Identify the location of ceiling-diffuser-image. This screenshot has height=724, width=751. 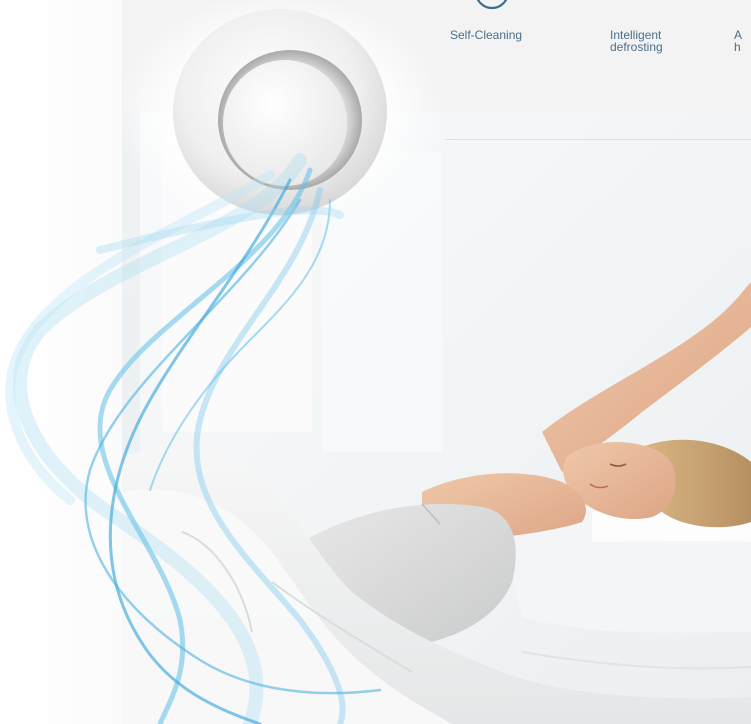
(280, 115).